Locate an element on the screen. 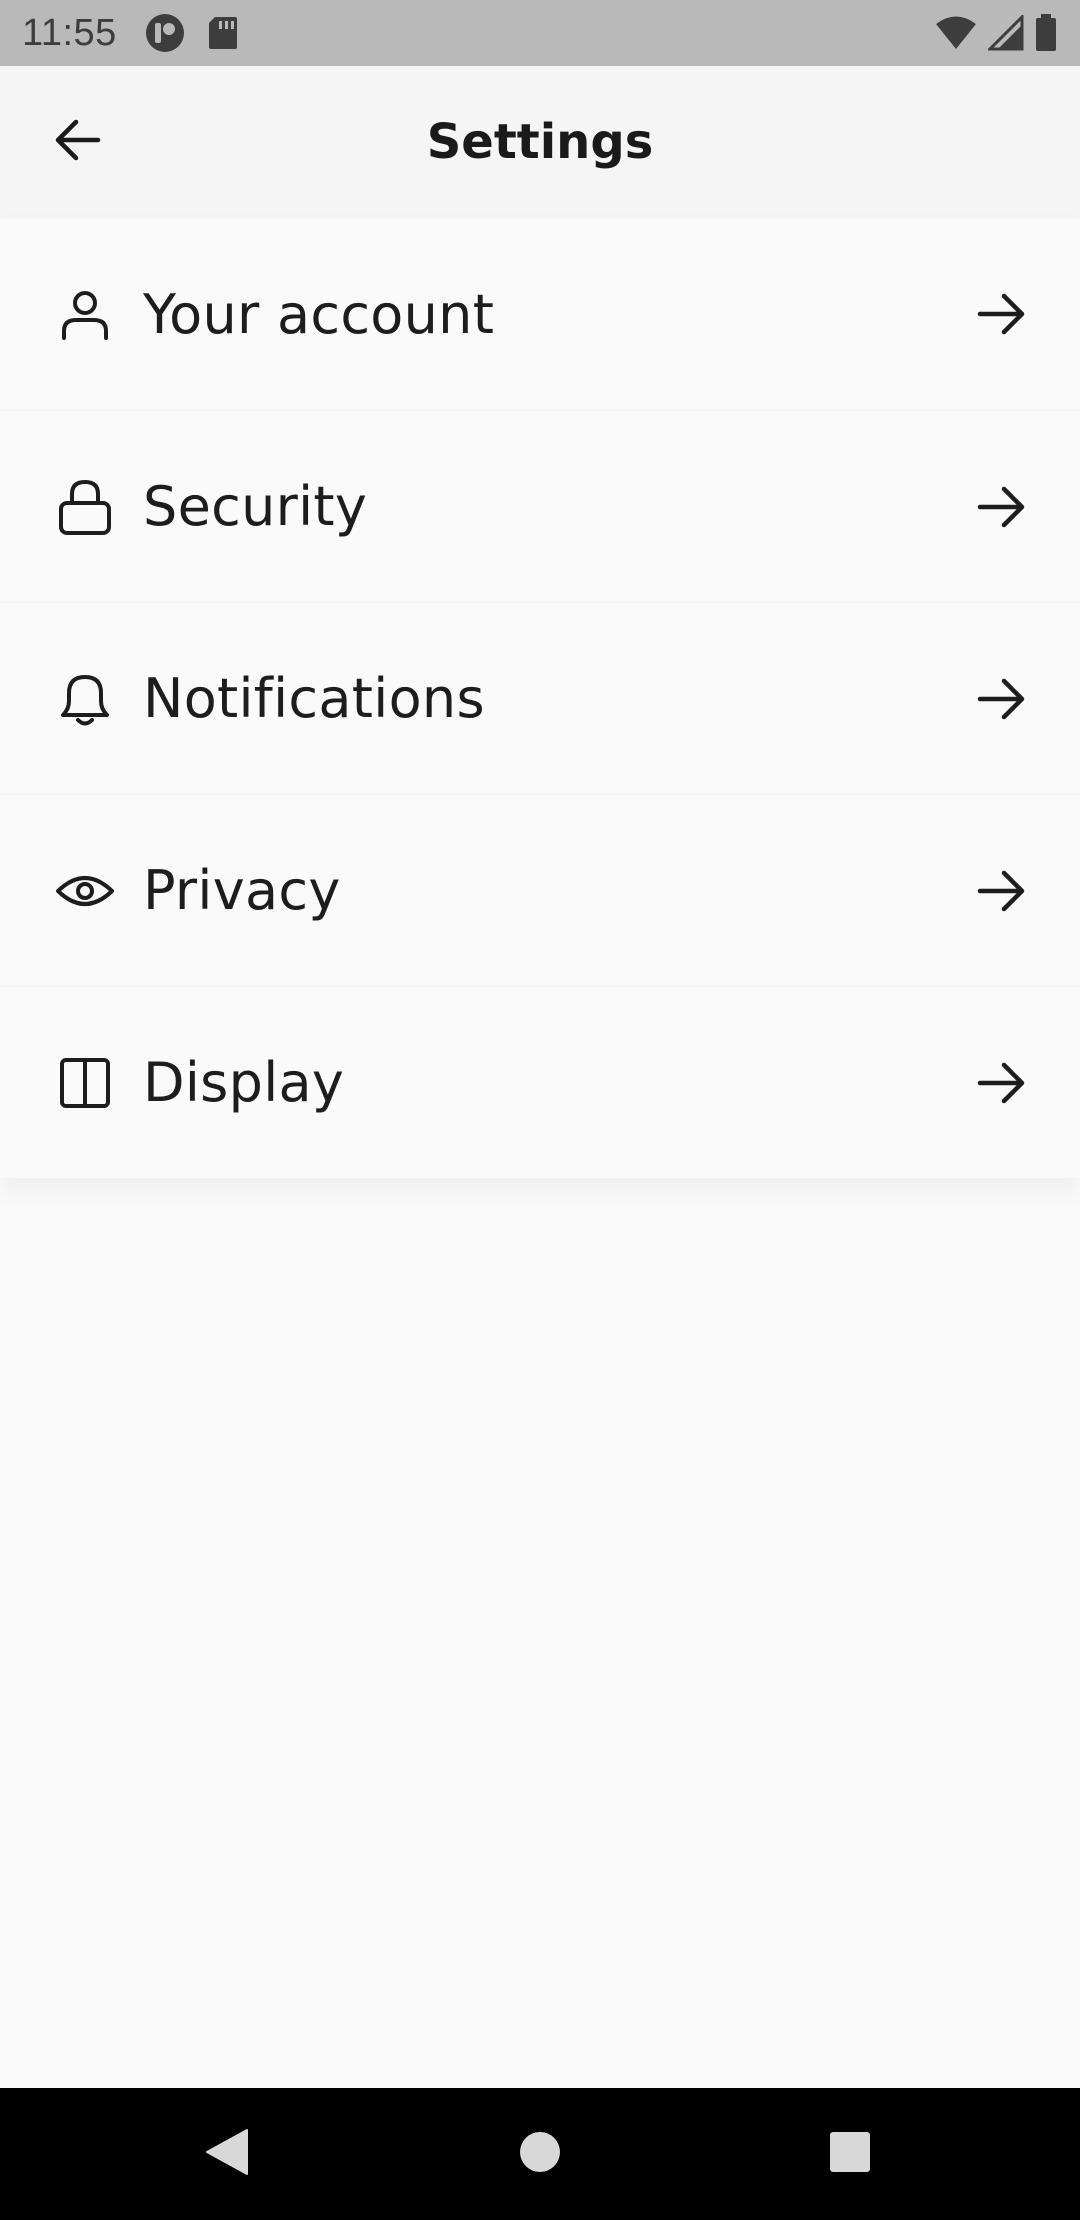  bell-icon is located at coordinates (85, 699).